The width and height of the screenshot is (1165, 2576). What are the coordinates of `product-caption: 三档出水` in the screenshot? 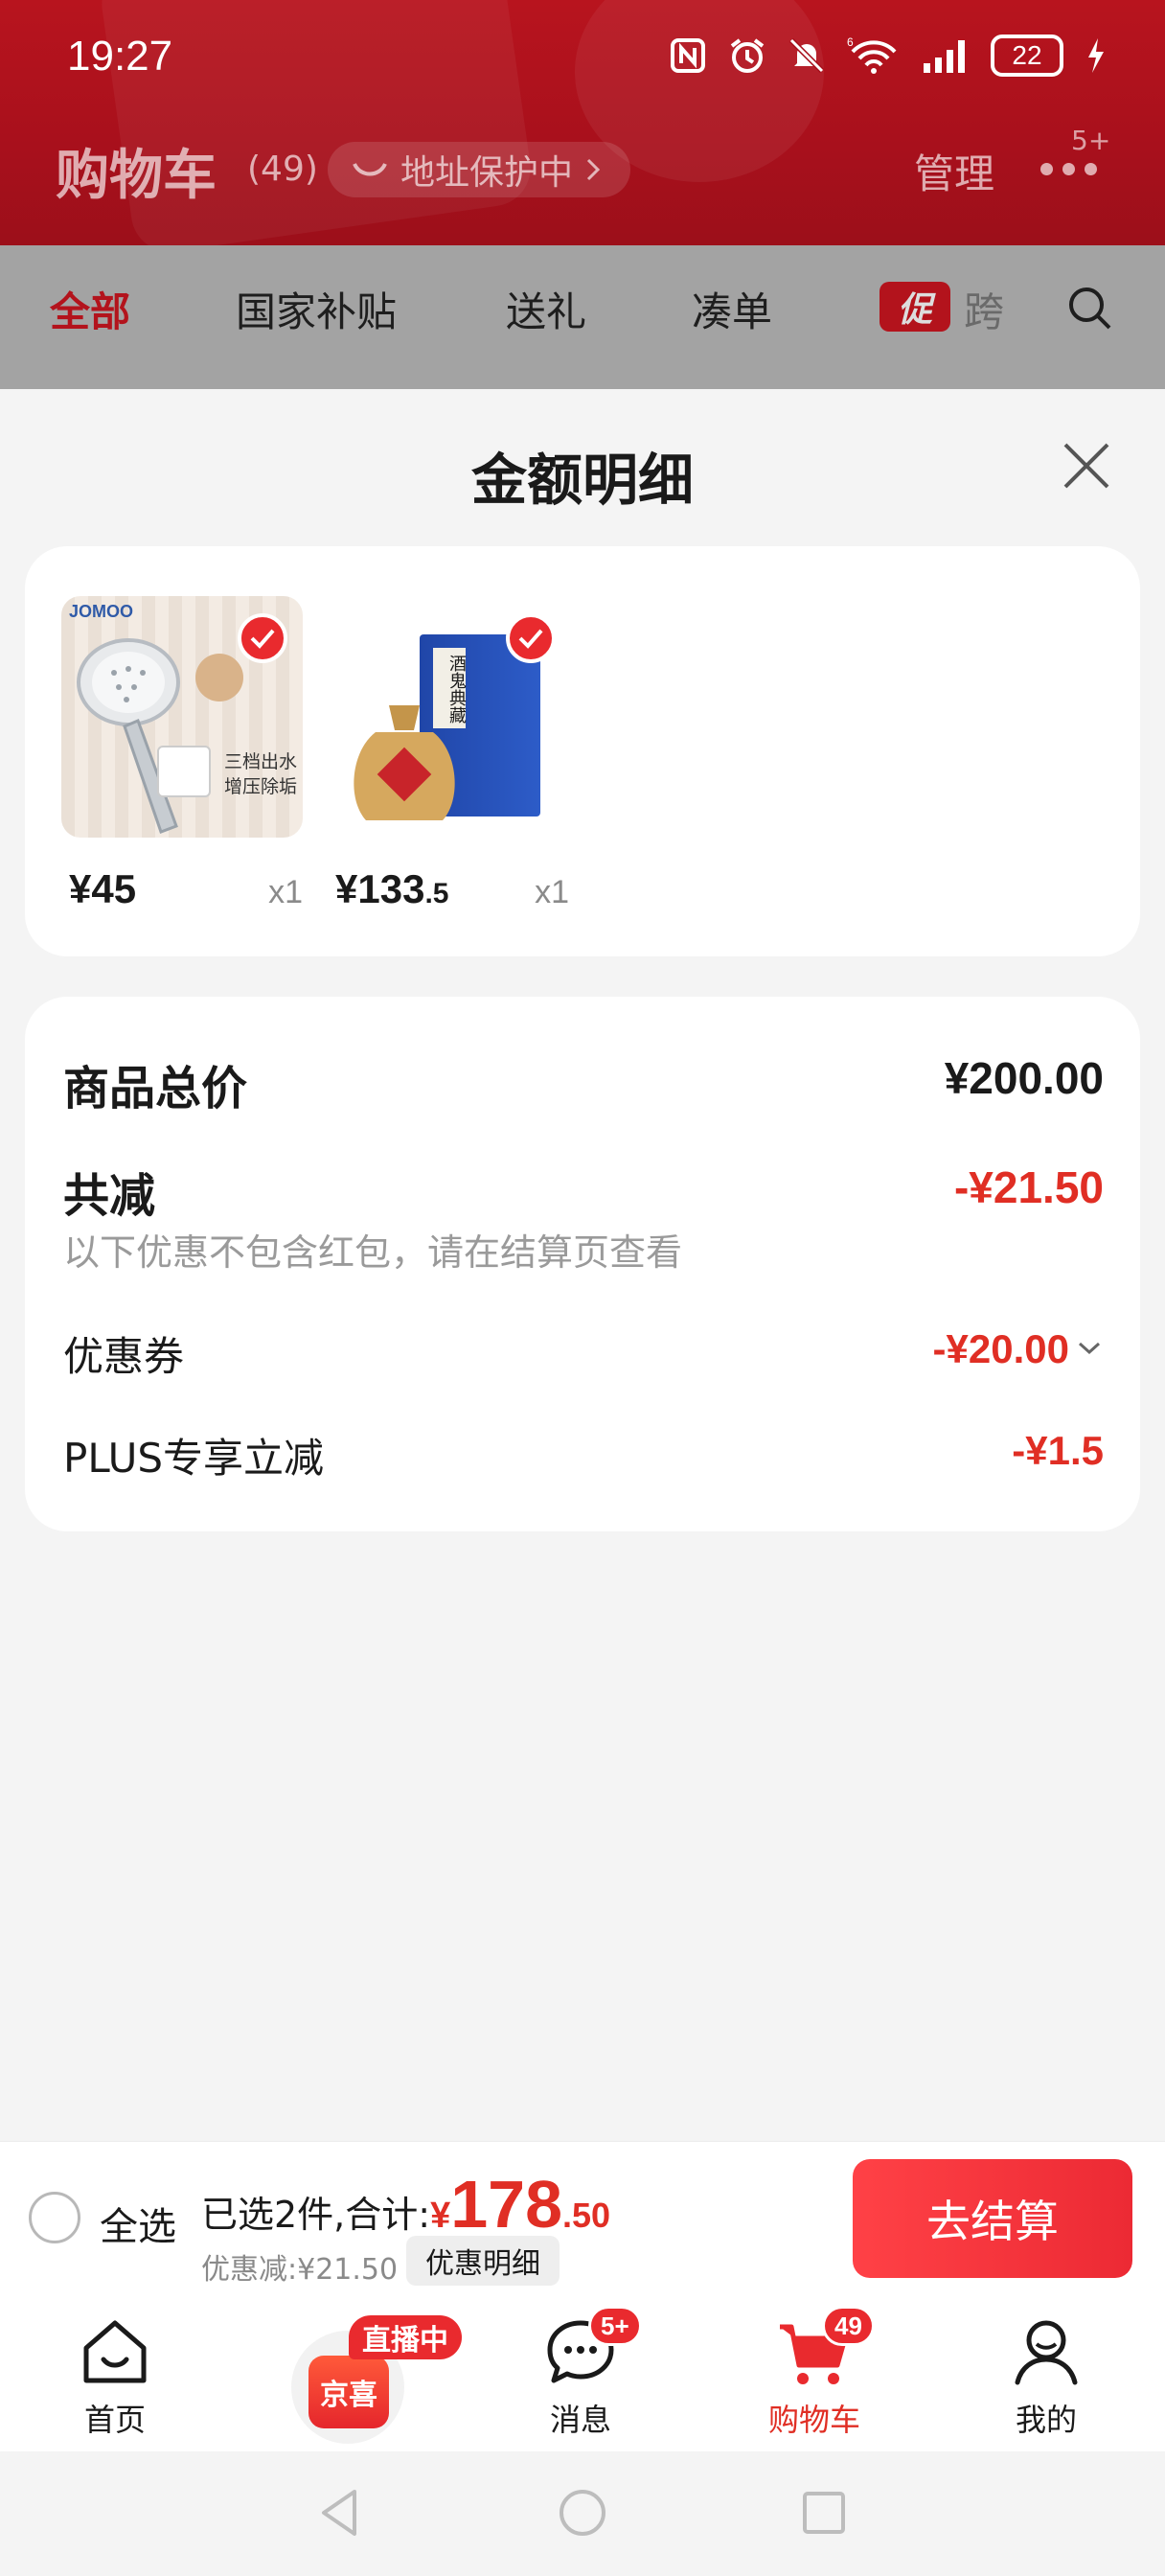 It's located at (261, 761).